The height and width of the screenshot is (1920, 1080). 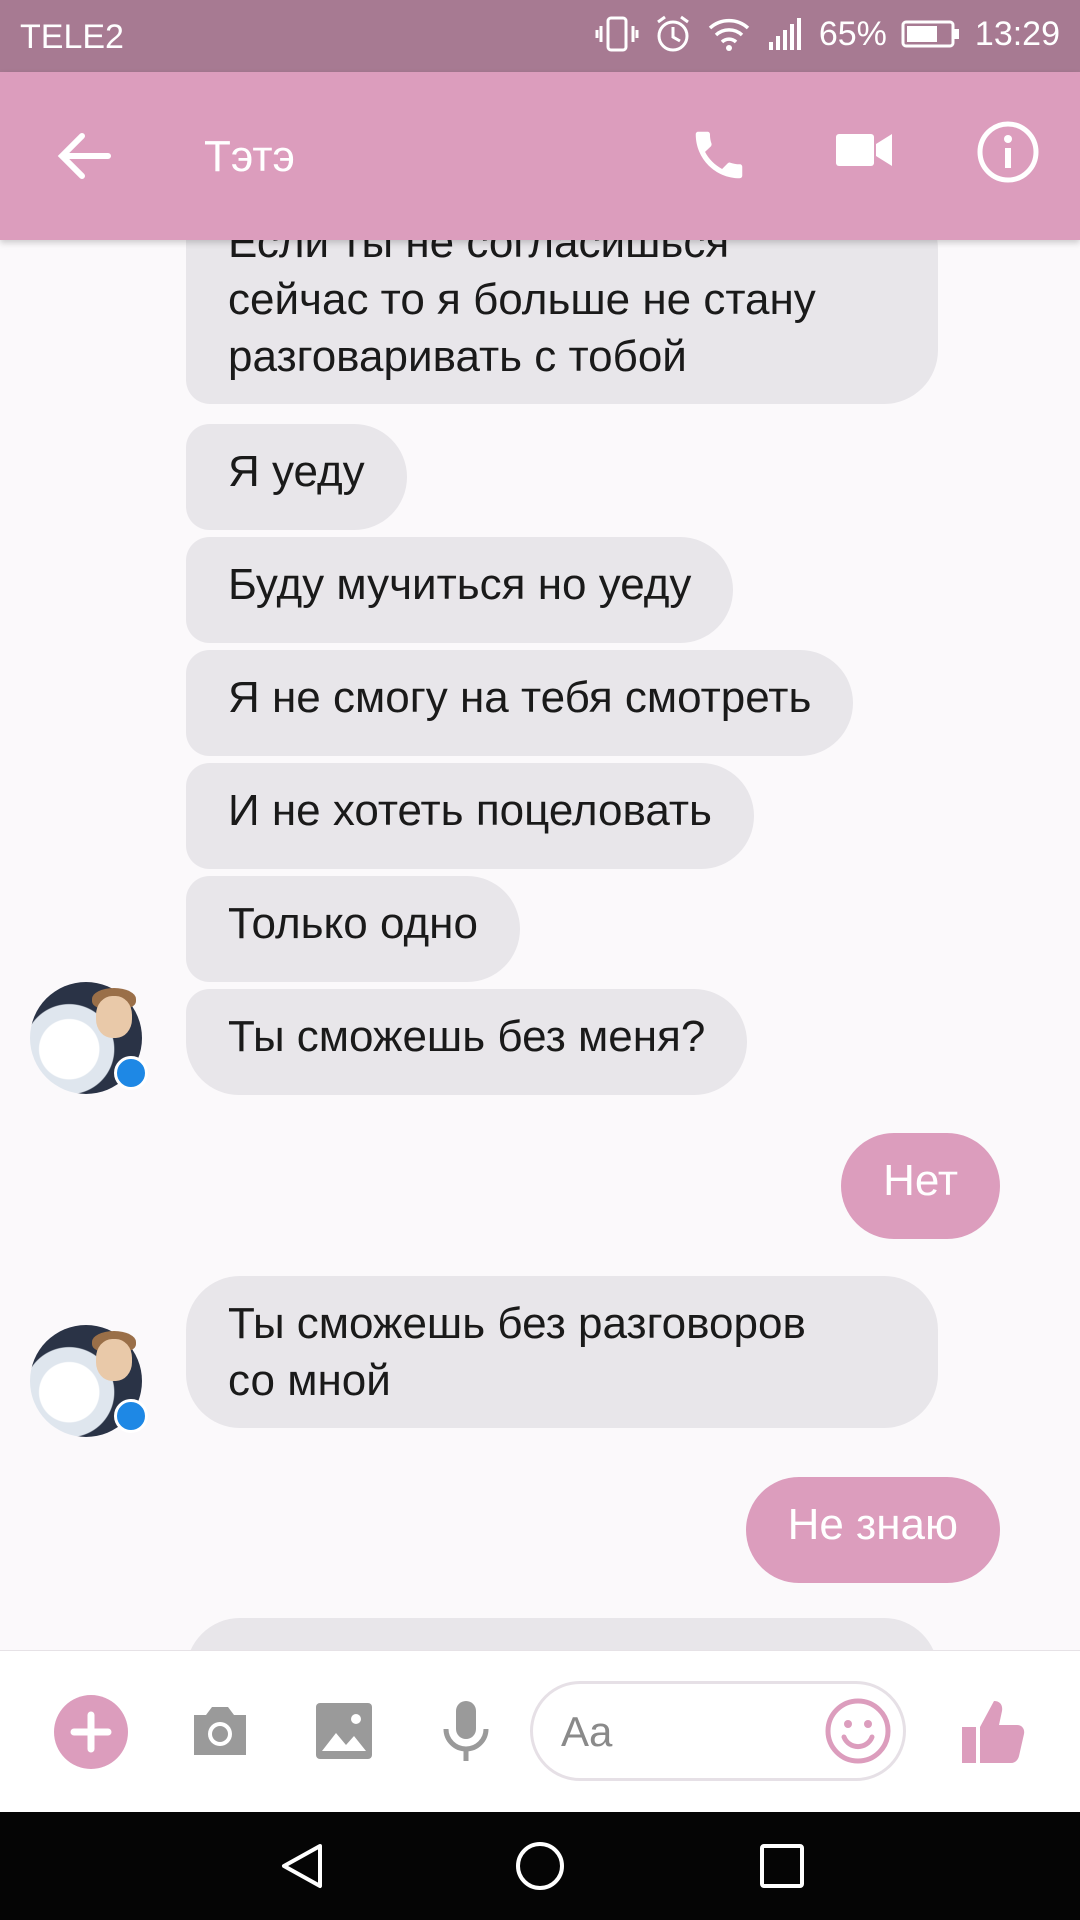 I want to click on video-camera-icon, so click(x=864, y=150).